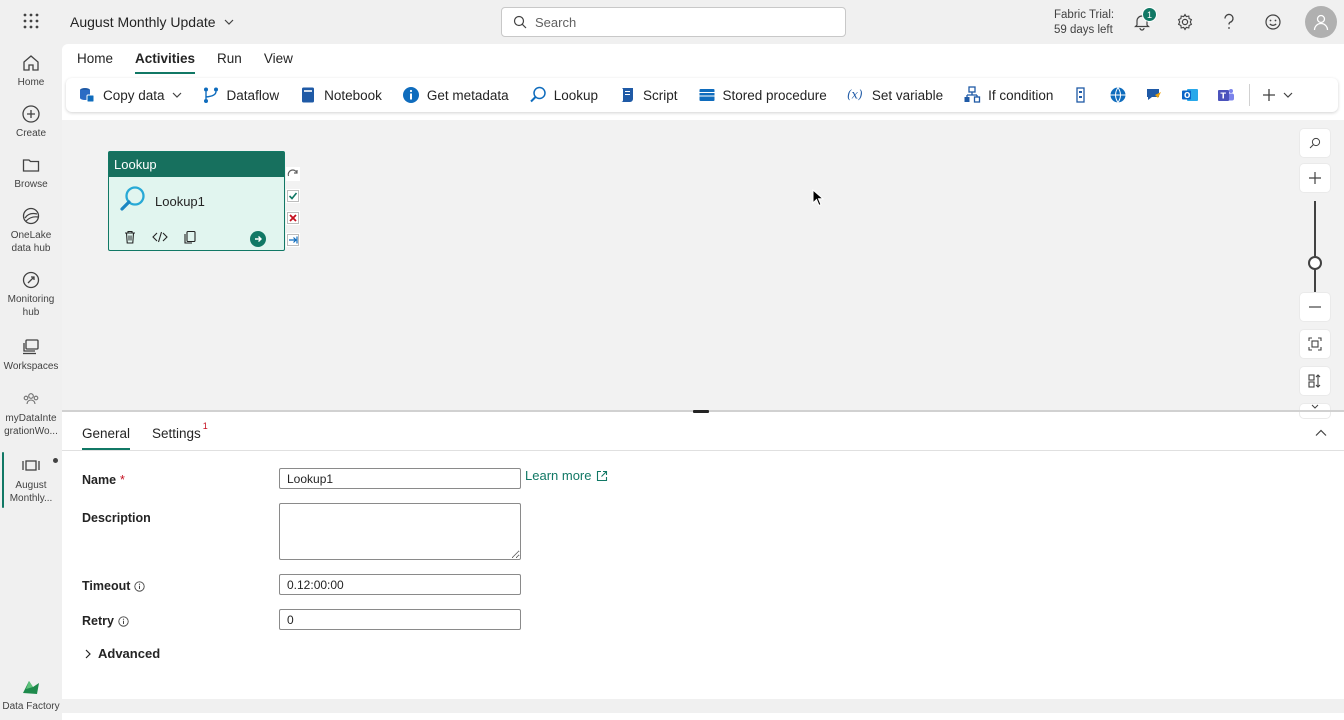 This screenshot has width=1344, height=720. I want to click on fit-to-screen-button, so click(1315, 344).